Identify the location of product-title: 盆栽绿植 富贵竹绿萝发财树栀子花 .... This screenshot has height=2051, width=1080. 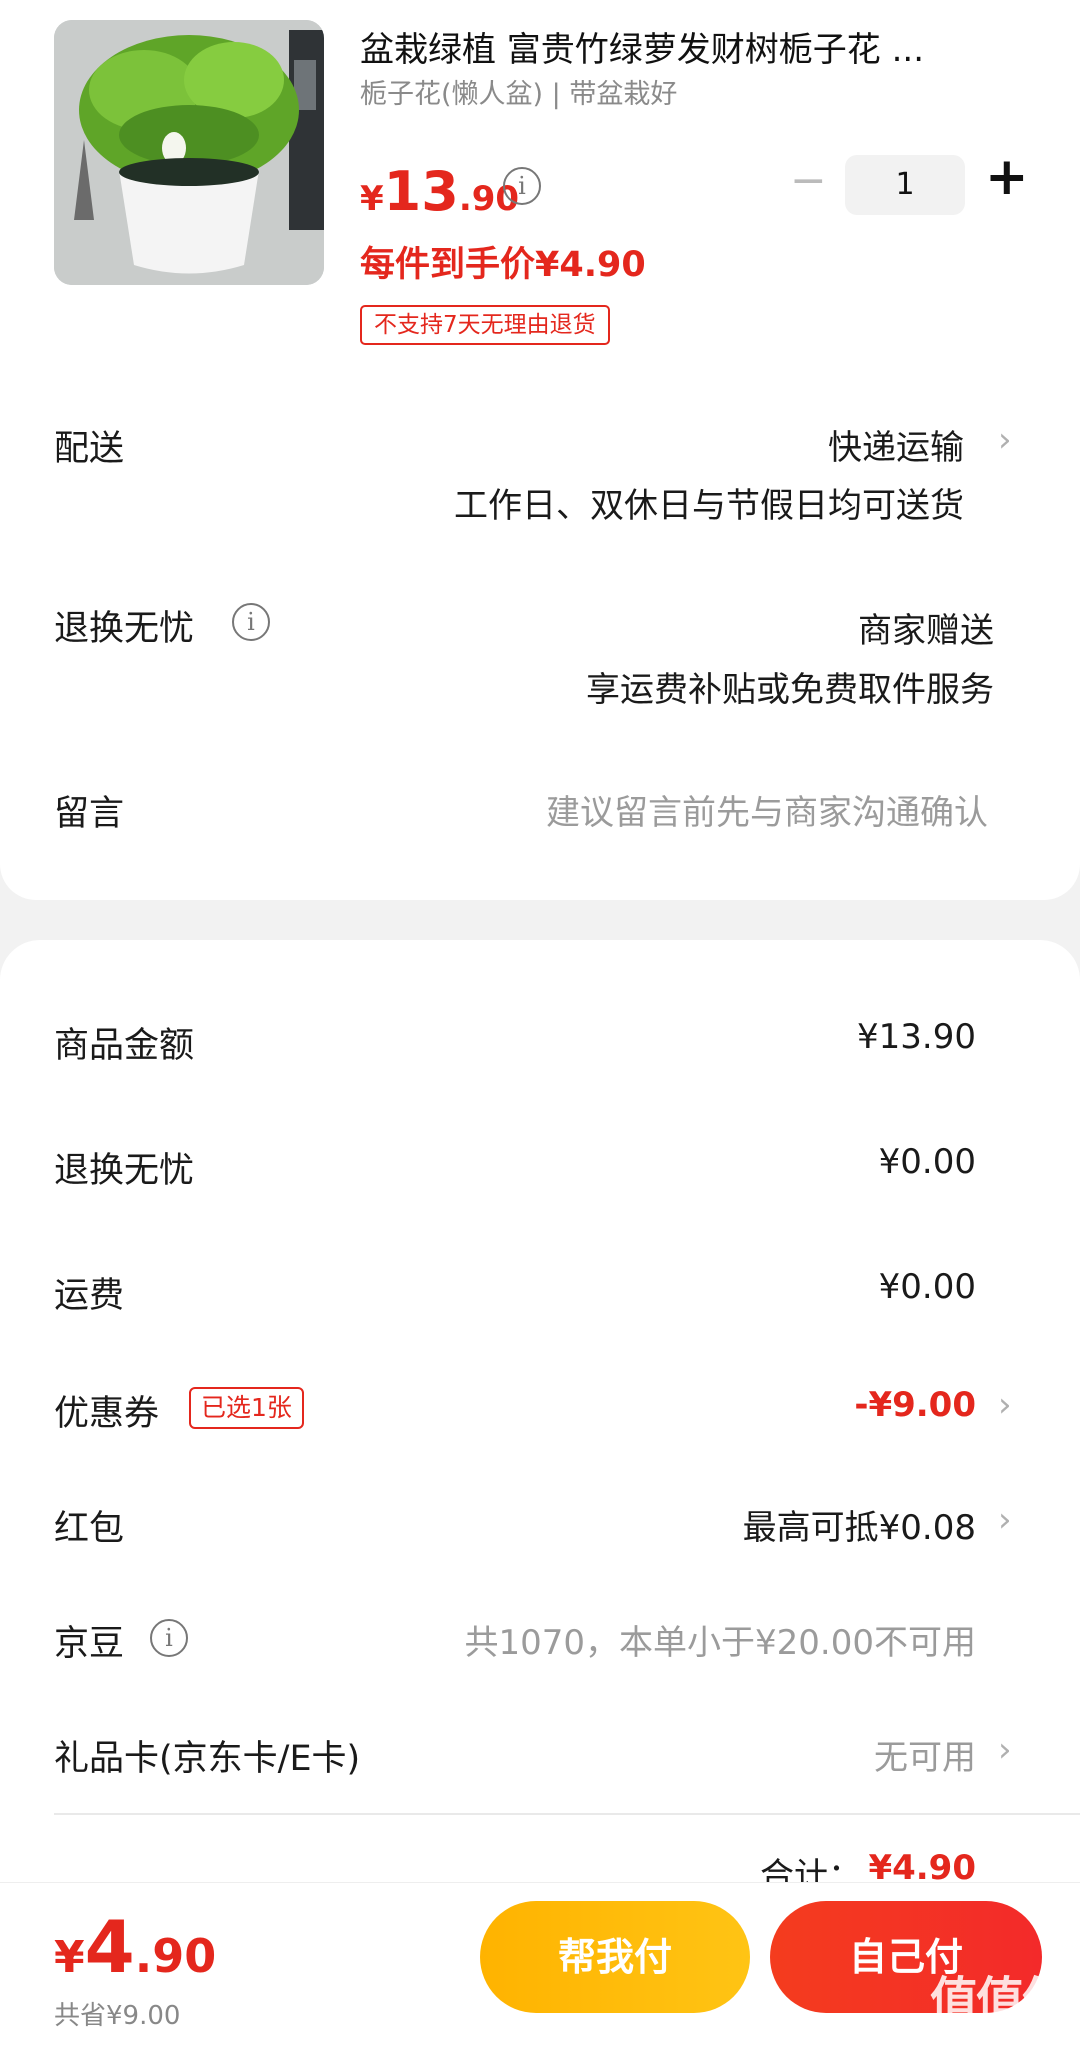
(642, 46).